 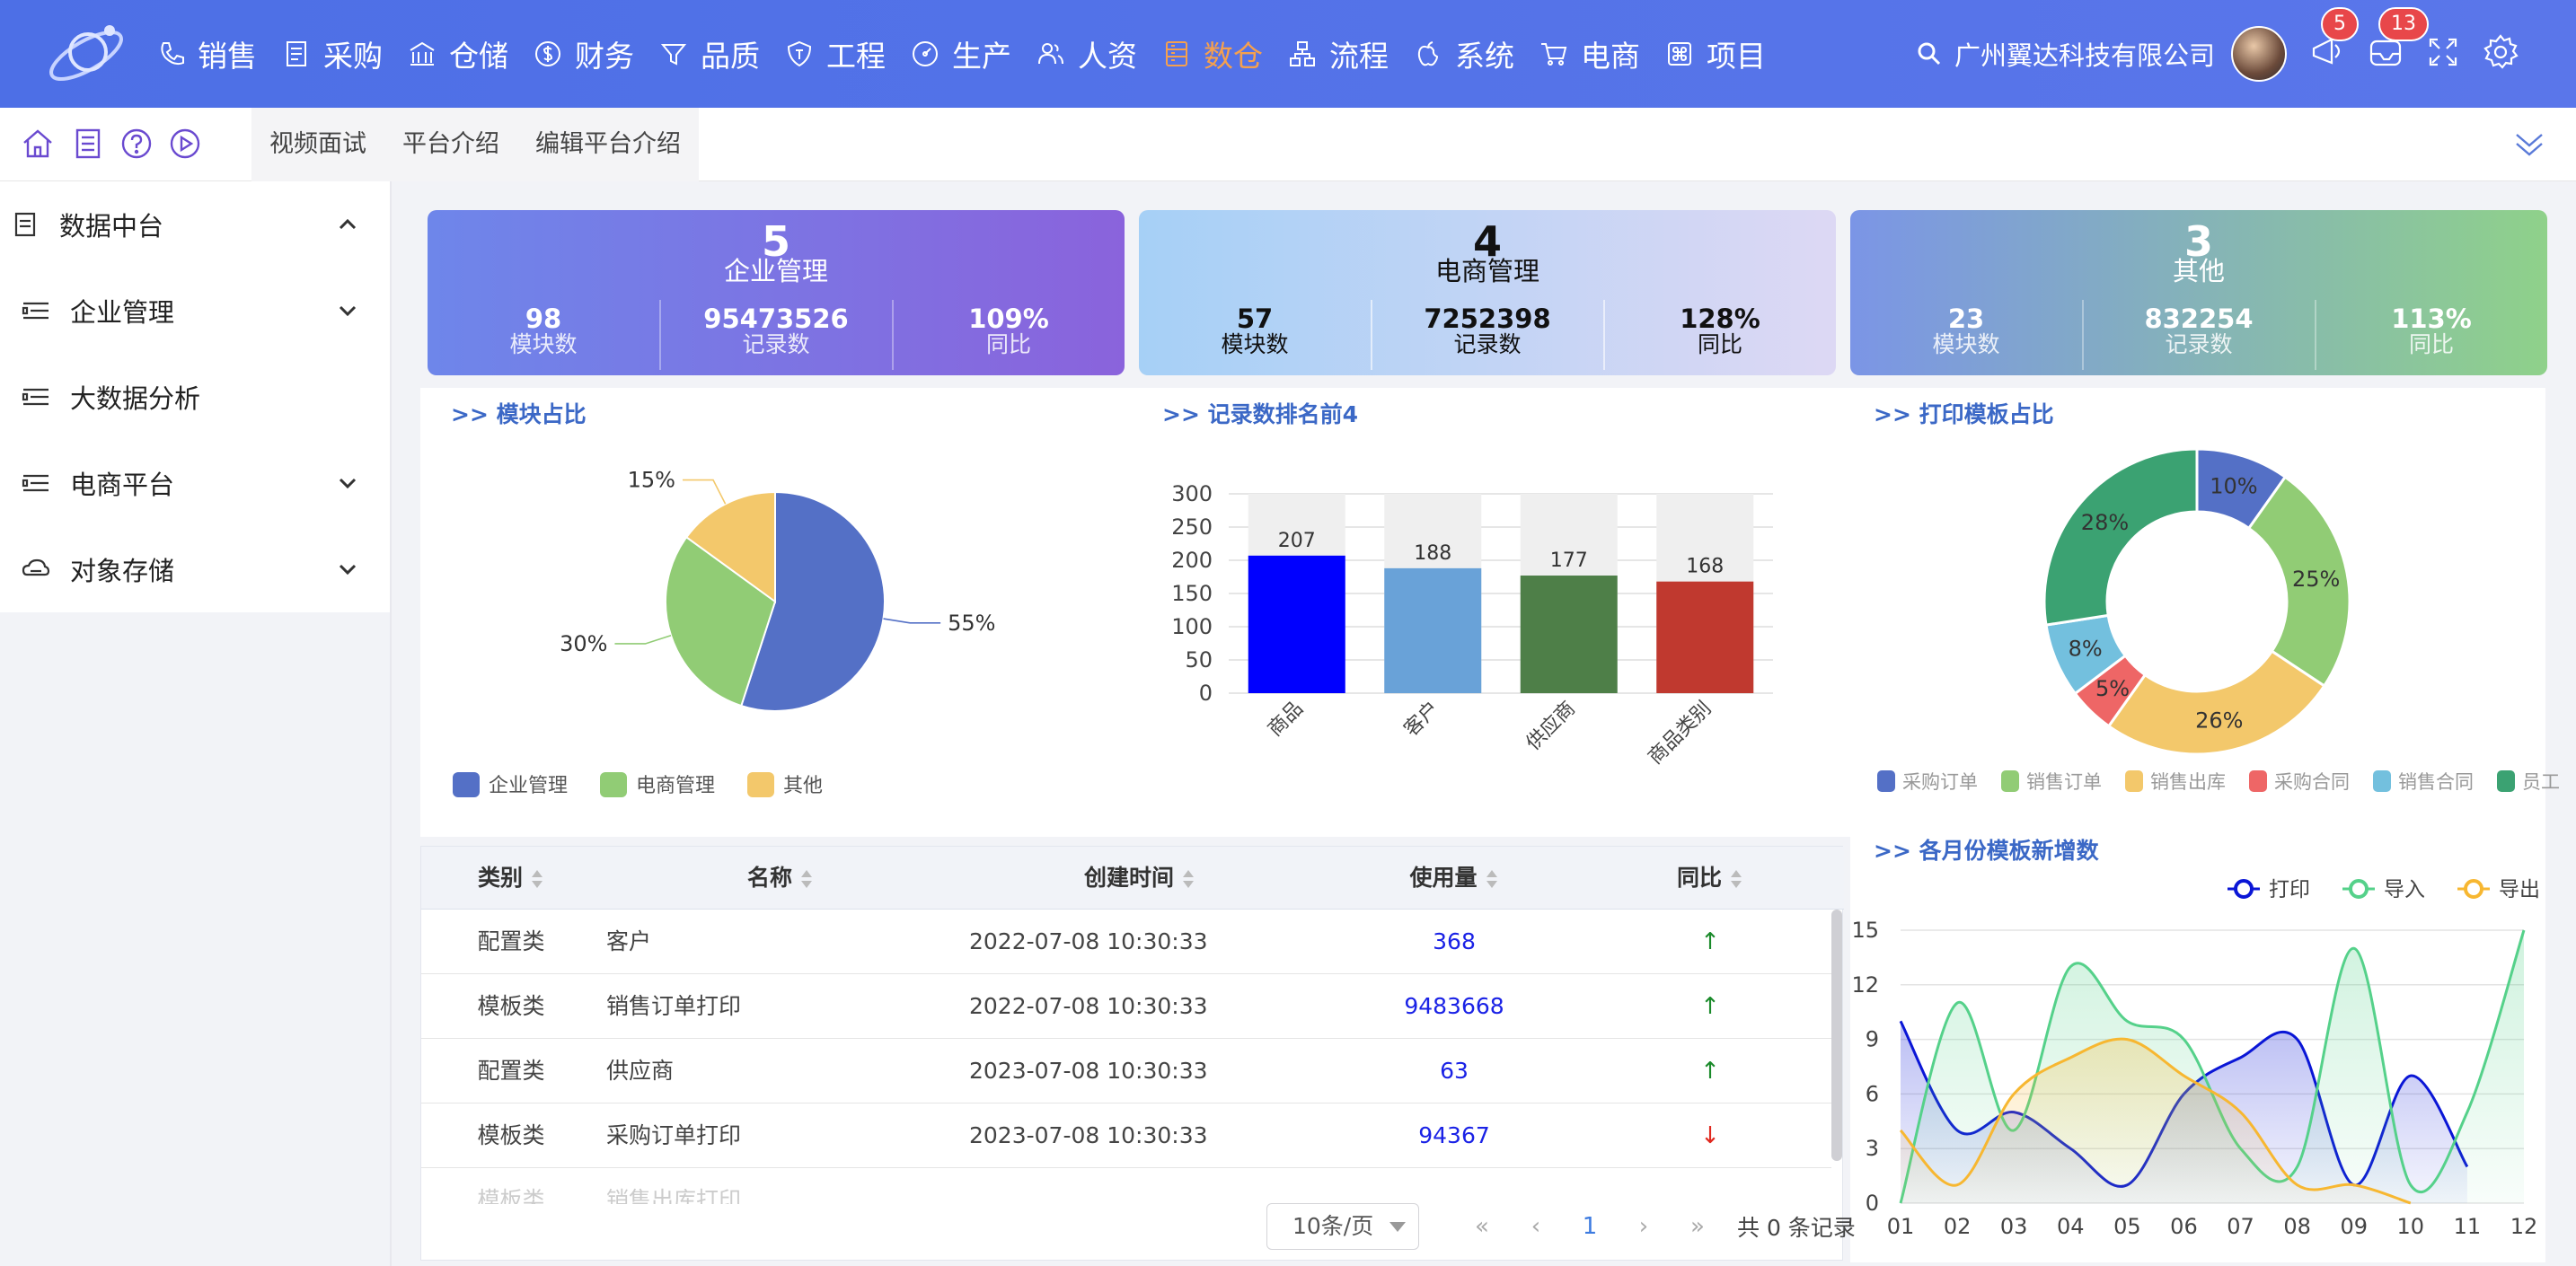 What do you see at coordinates (1338, 54) in the screenshot?
I see `nav-item-9: 流程` at bounding box center [1338, 54].